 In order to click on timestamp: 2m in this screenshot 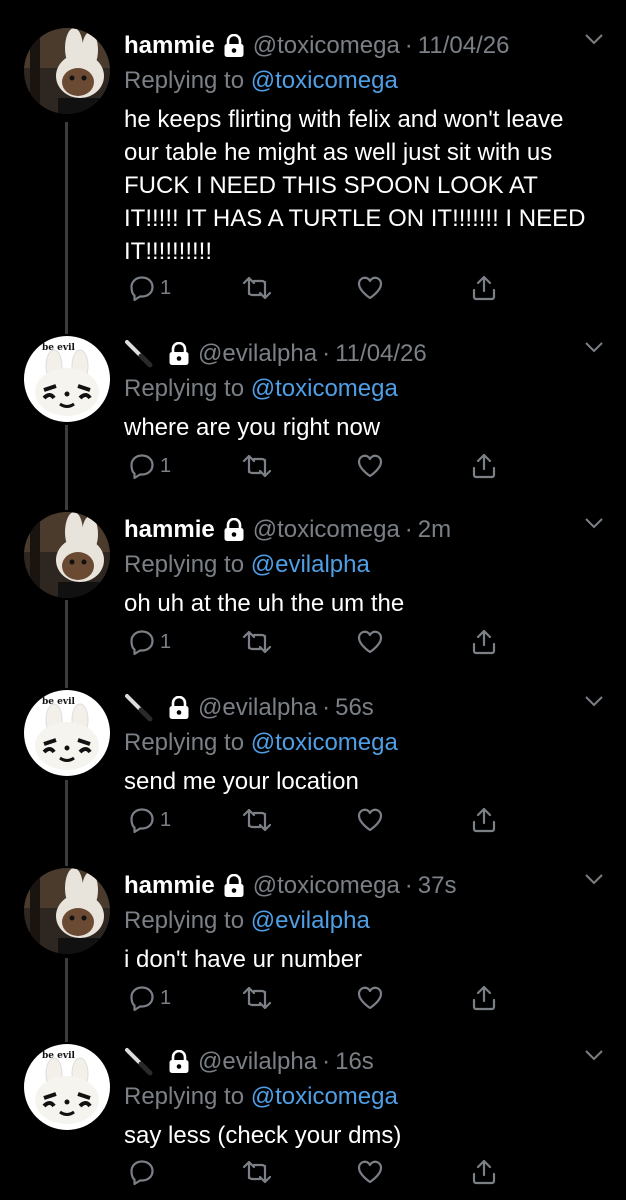, I will do `click(434, 530)`.